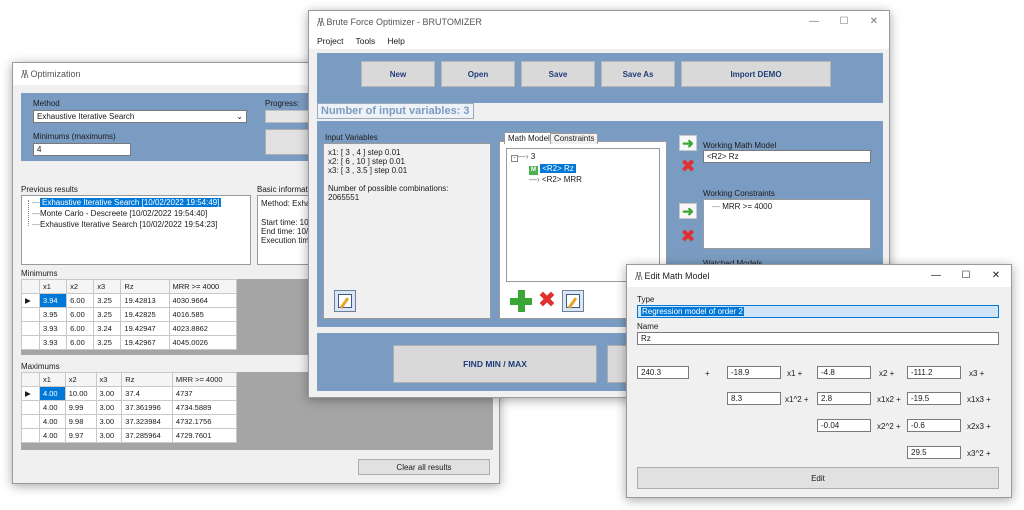 This screenshot has height=510, width=1024. What do you see at coordinates (478, 74) in the screenshot?
I see `open-button: Open` at bounding box center [478, 74].